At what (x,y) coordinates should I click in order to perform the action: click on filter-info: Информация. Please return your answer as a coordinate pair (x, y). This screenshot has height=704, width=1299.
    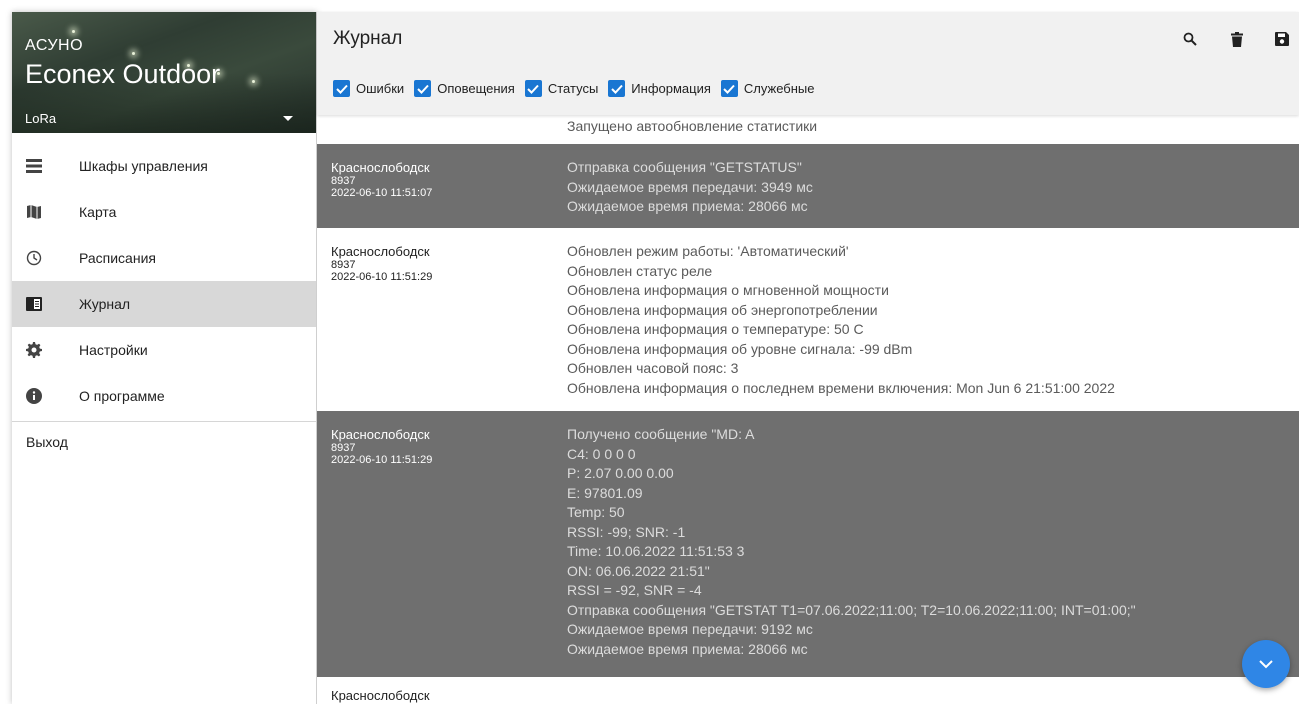
    Looking at the image, I should click on (659, 88).